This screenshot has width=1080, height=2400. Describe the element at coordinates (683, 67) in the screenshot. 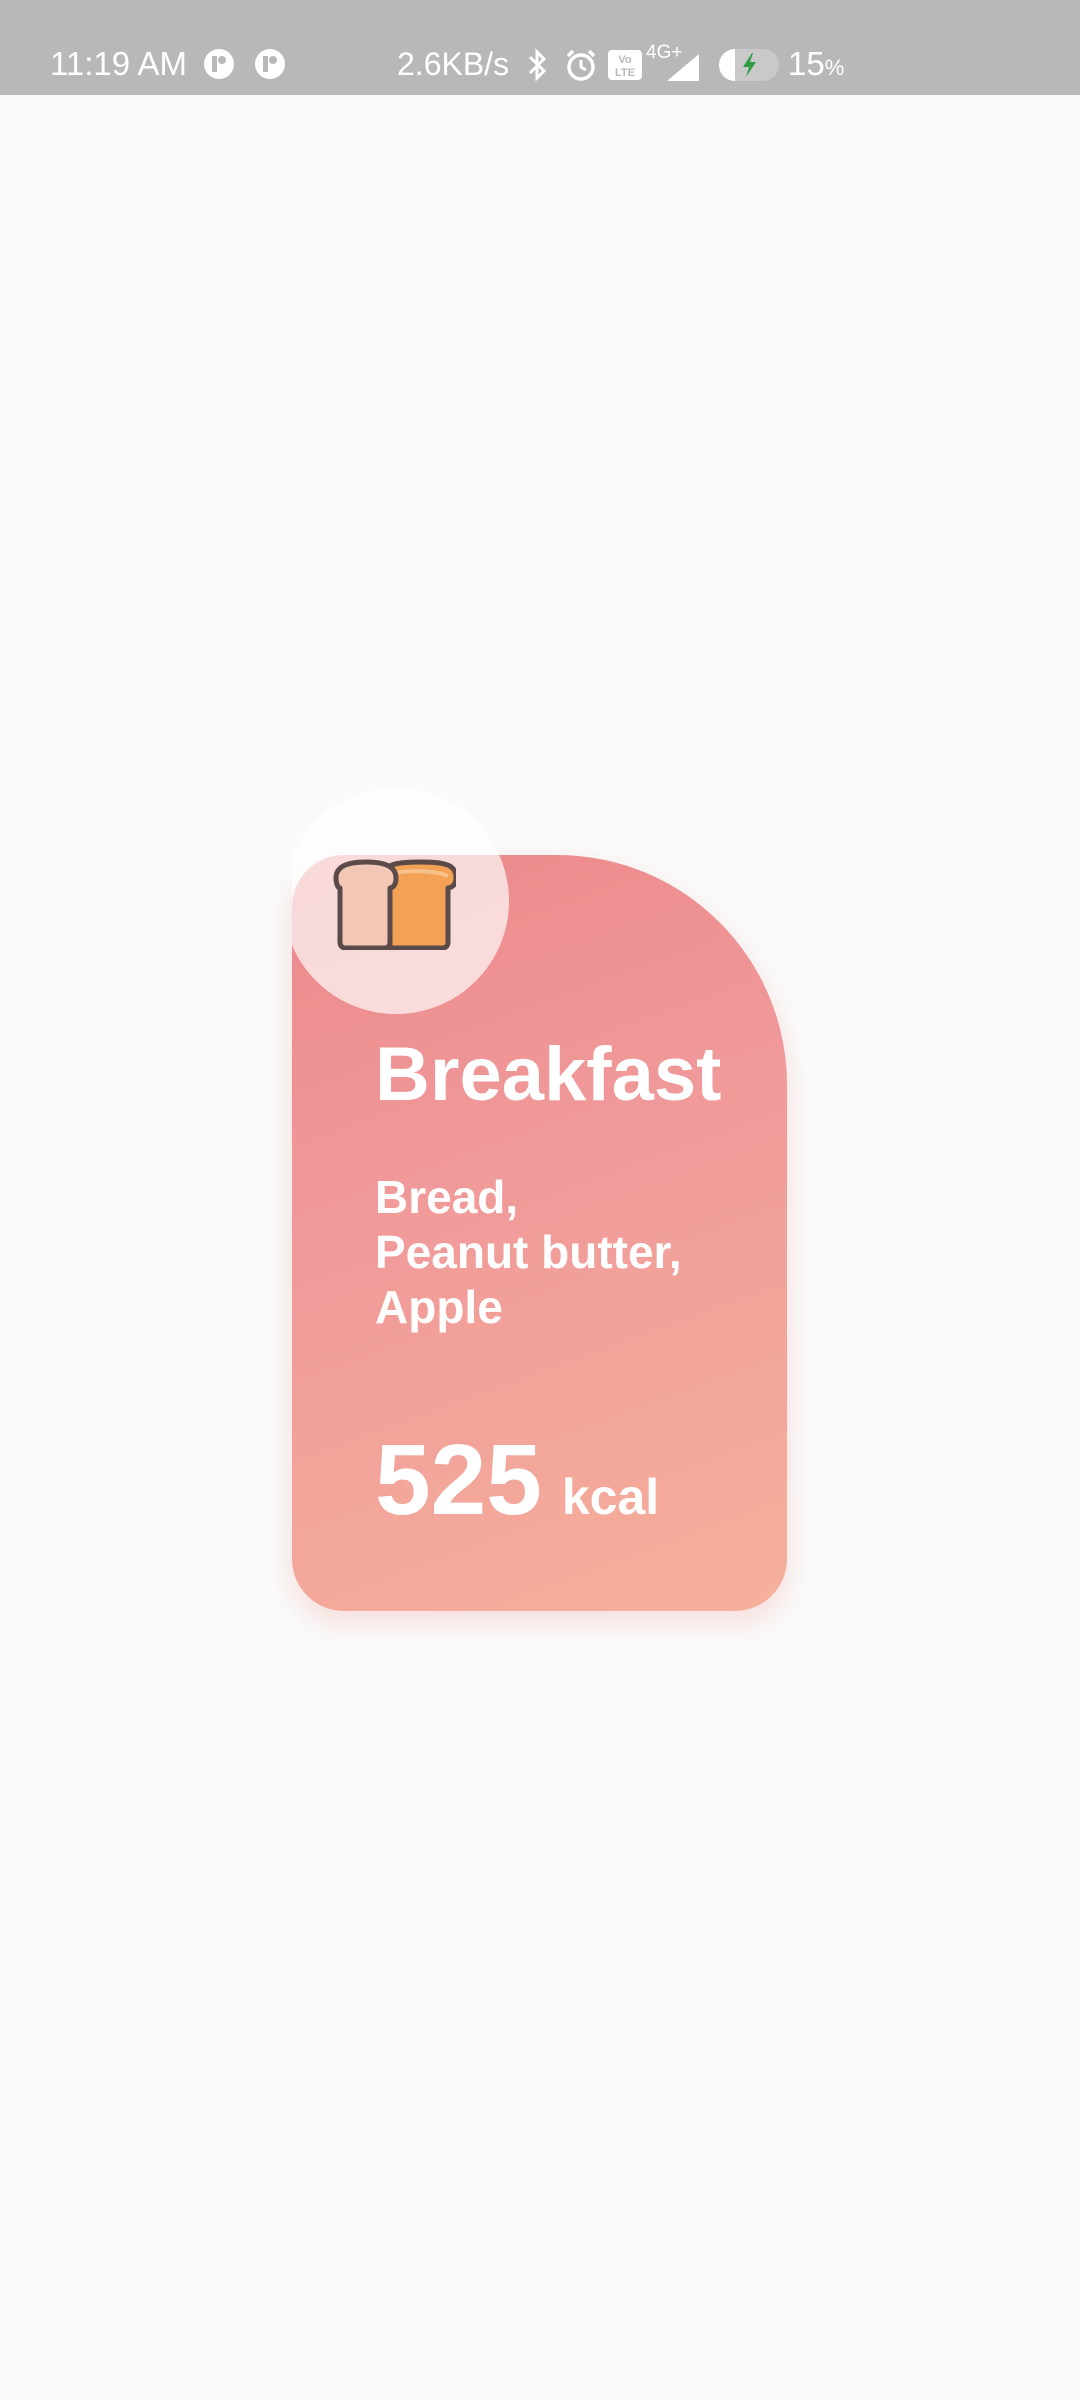

I see `signal-icon` at that location.